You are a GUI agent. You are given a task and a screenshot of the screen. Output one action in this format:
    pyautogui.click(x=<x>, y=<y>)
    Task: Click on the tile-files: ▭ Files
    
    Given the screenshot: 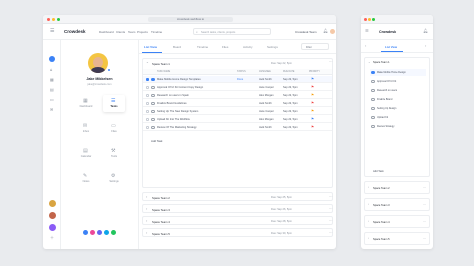 What is the action you would take?
    pyautogui.click(x=114, y=128)
    